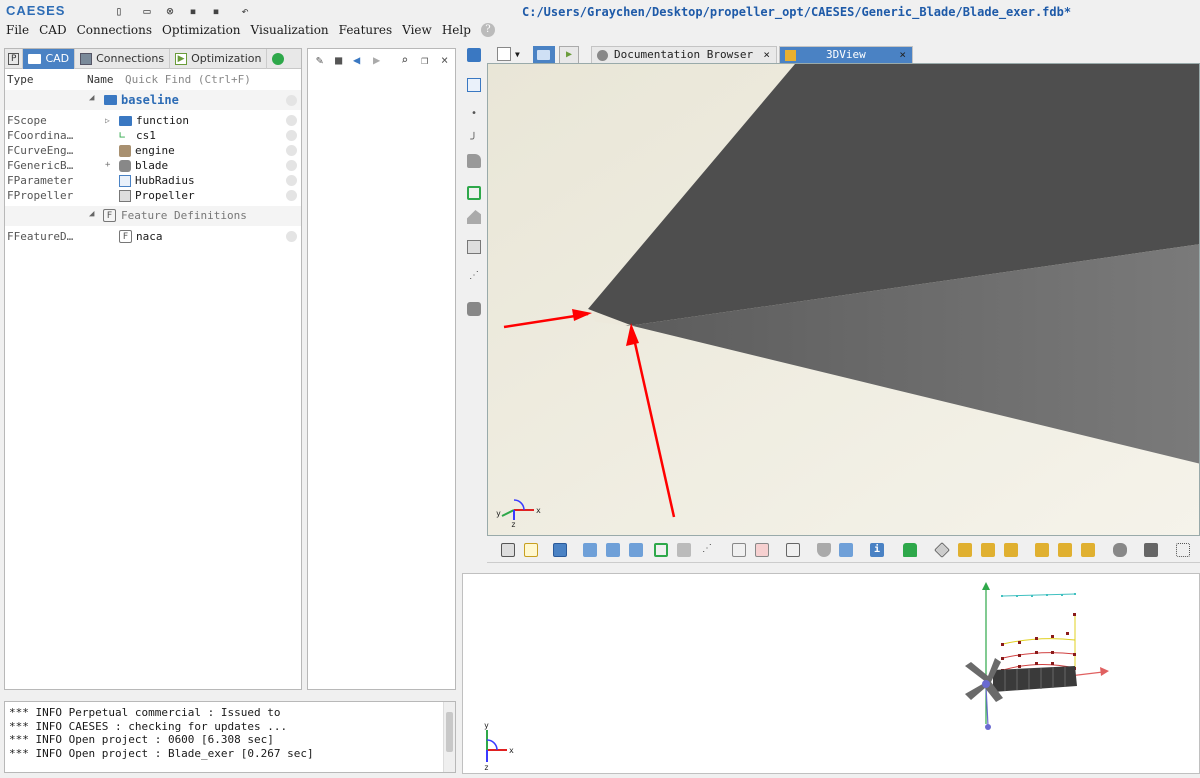 The width and height of the screenshot is (1200, 778). I want to click on tab-p: P, so click(14, 58).